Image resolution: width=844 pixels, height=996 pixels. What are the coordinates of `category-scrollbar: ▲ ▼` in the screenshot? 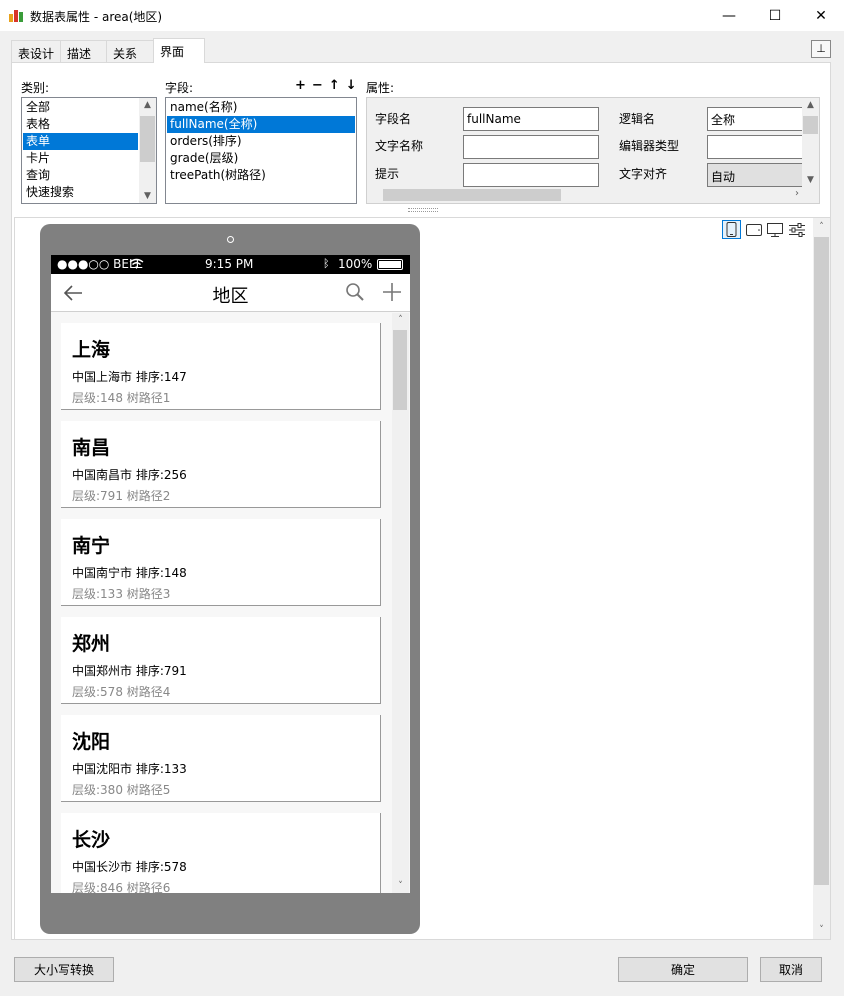 It's located at (147, 150).